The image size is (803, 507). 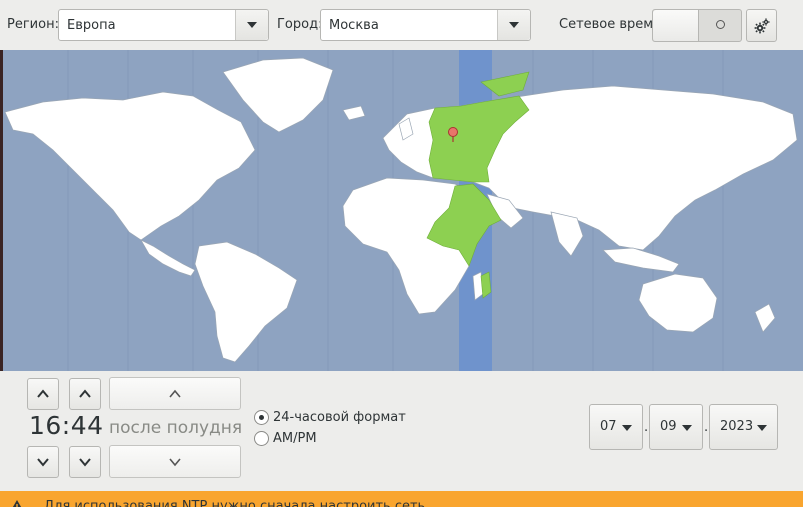 I want to click on minute-increment-button, so click(x=85, y=394).